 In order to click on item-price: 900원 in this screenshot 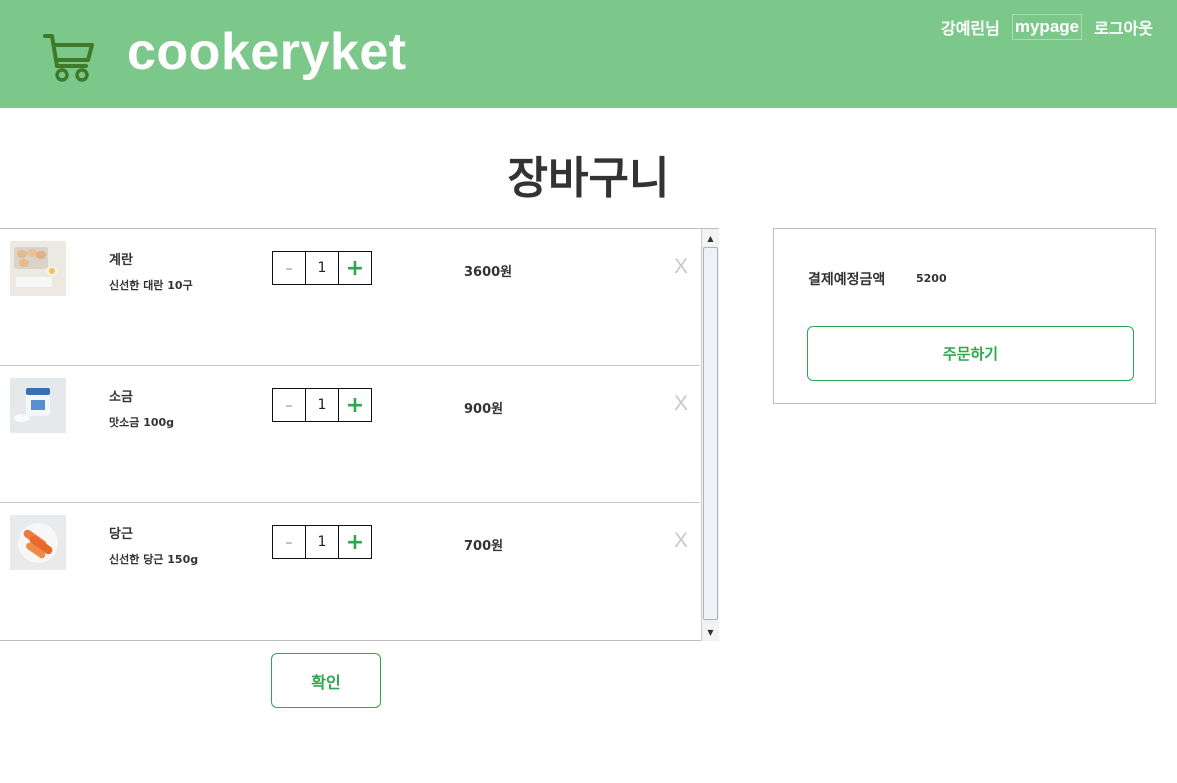, I will do `click(484, 409)`.